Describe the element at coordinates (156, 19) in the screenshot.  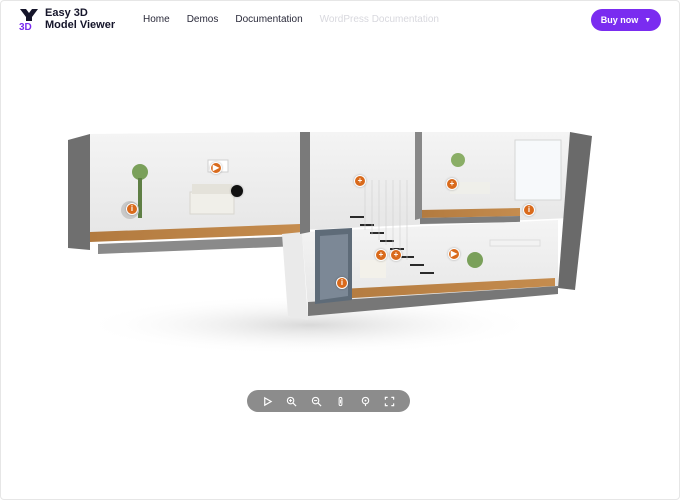
I see `nav-item-home: Home` at that location.